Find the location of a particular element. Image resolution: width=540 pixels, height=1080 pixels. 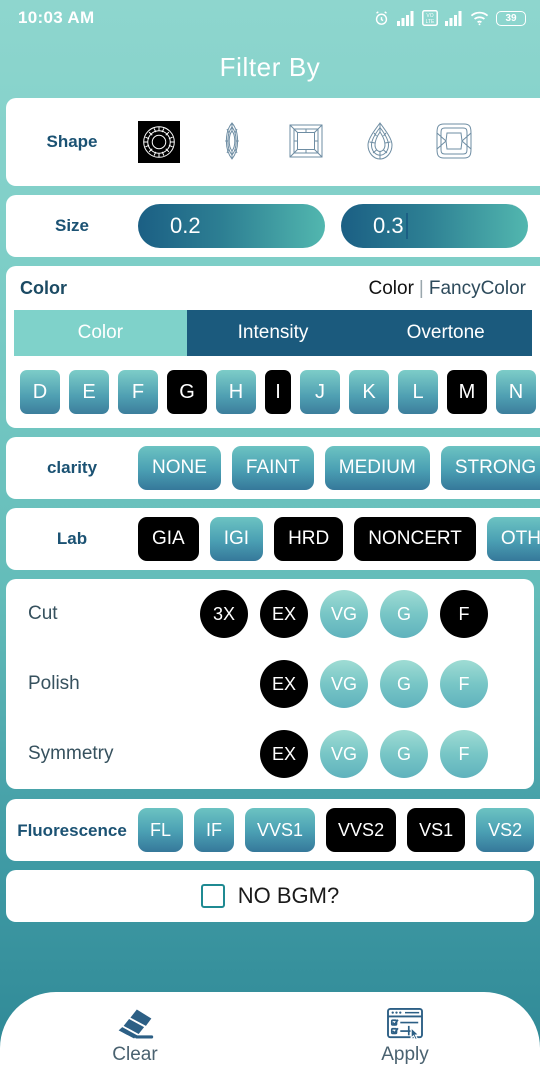

symmetry-option-f: F is located at coordinates (464, 754).